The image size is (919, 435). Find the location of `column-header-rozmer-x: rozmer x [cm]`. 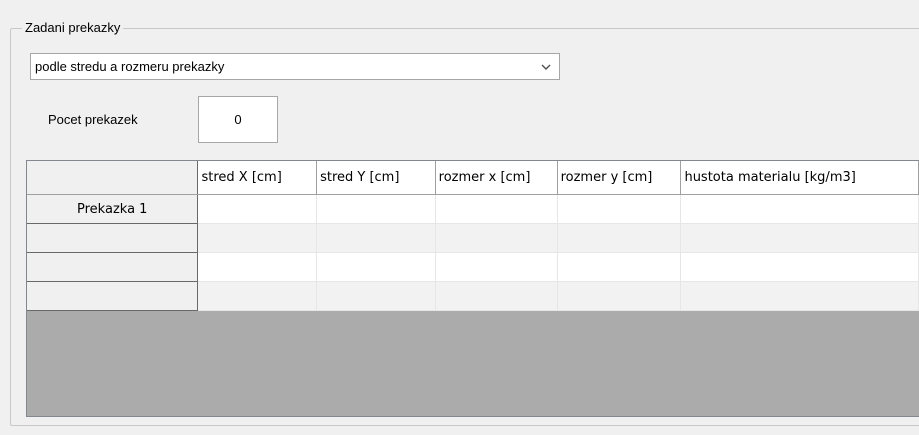

column-header-rozmer-x: rozmer x [cm] is located at coordinates (496, 178).